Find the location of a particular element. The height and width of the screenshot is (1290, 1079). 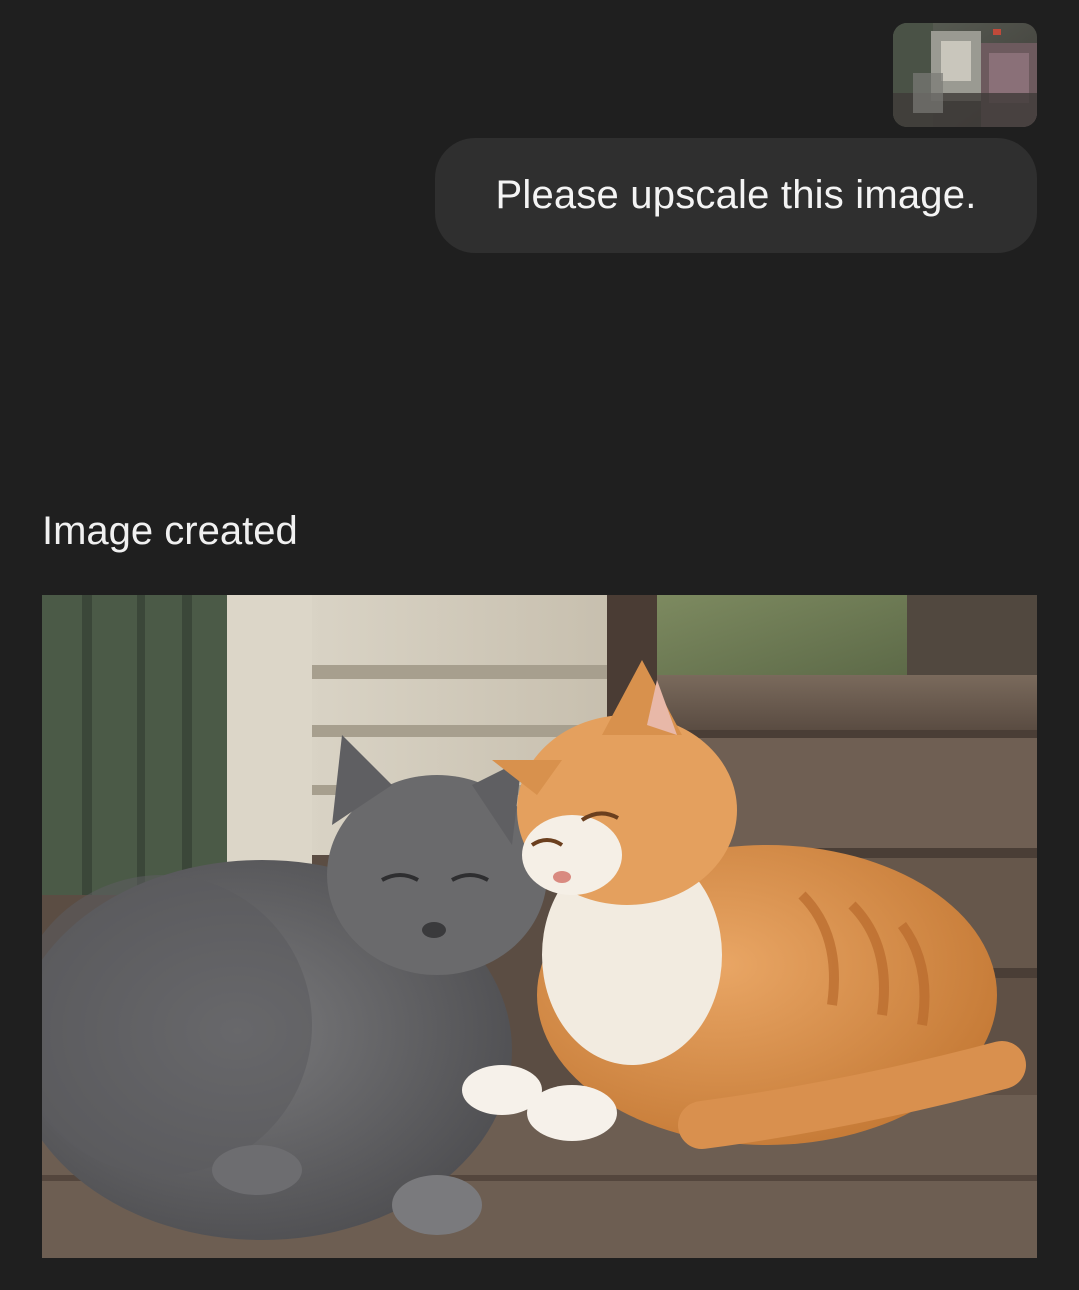

attachment-image is located at coordinates (965, 75).